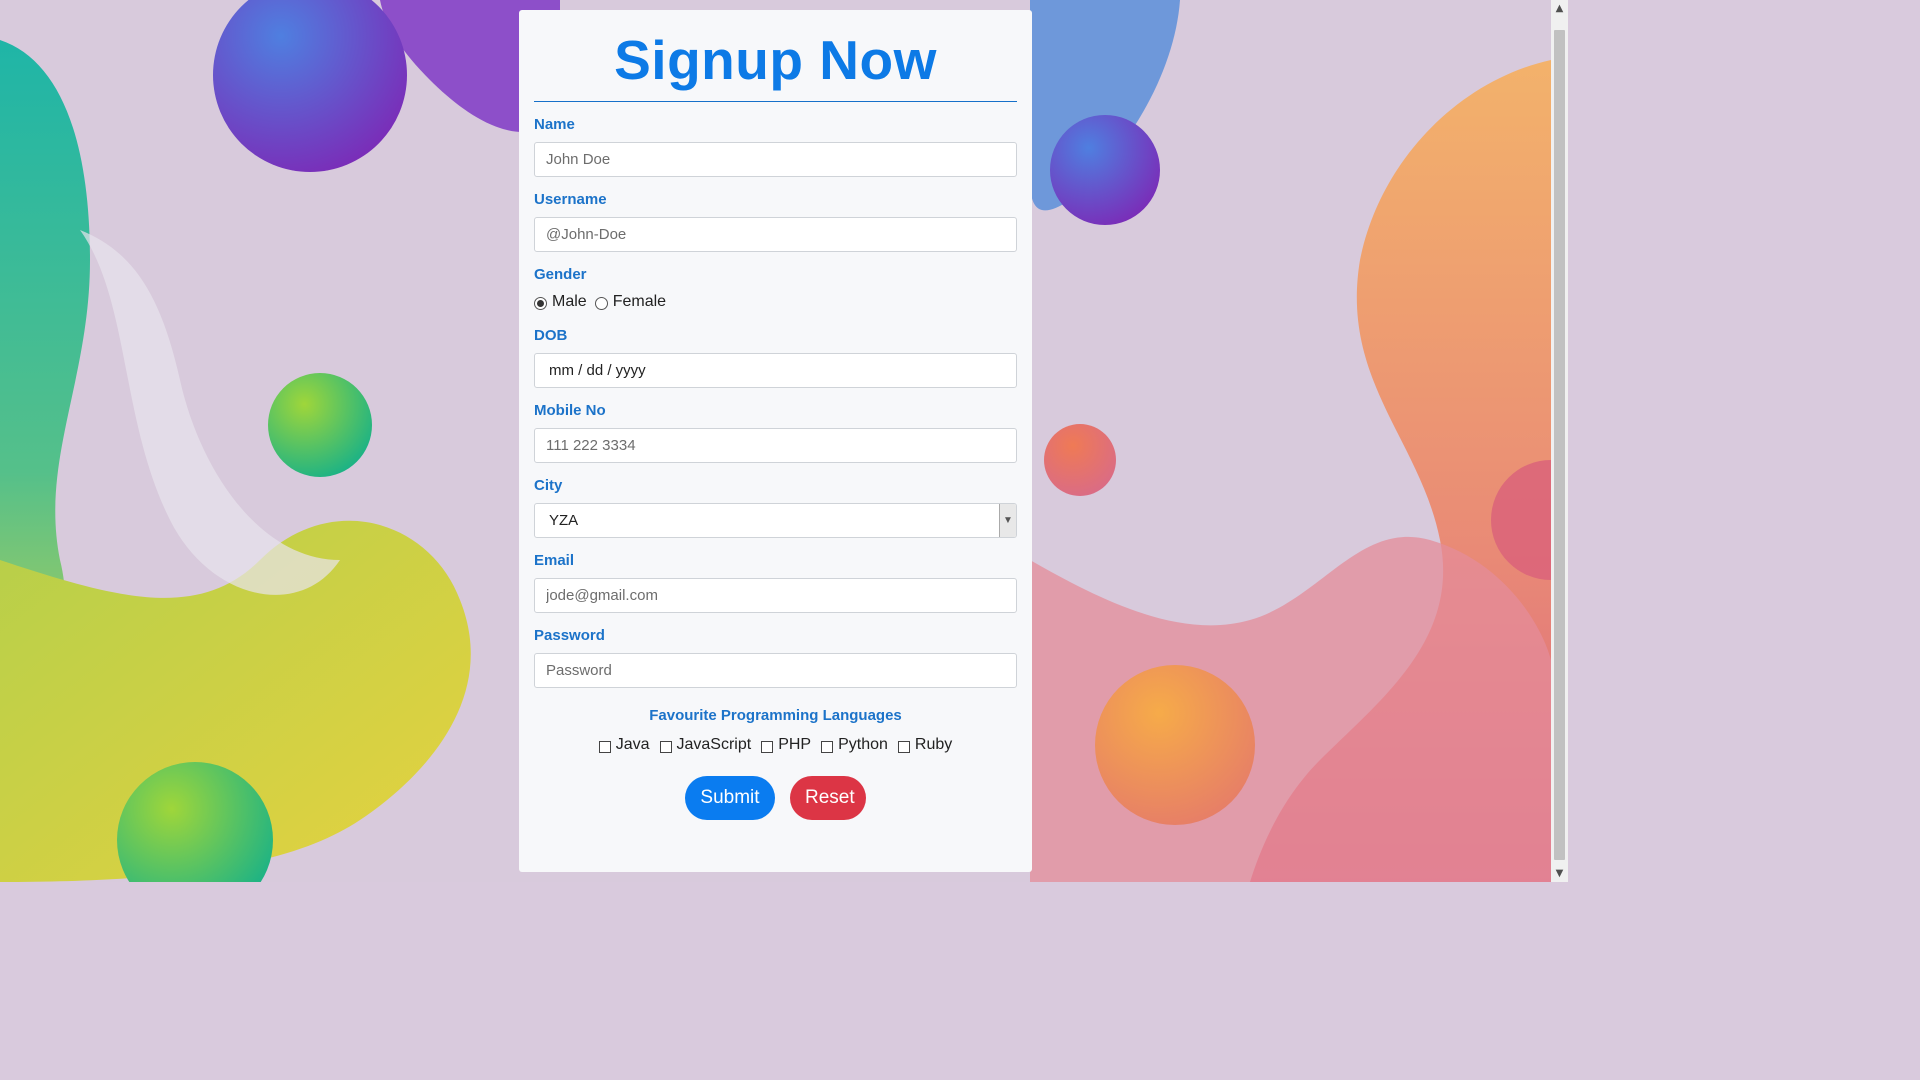 The width and height of the screenshot is (1920, 1080). What do you see at coordinates (775, 798) in the screenshot?
I see `form-actions: Submit Reset` at bounding box center [775, 798].